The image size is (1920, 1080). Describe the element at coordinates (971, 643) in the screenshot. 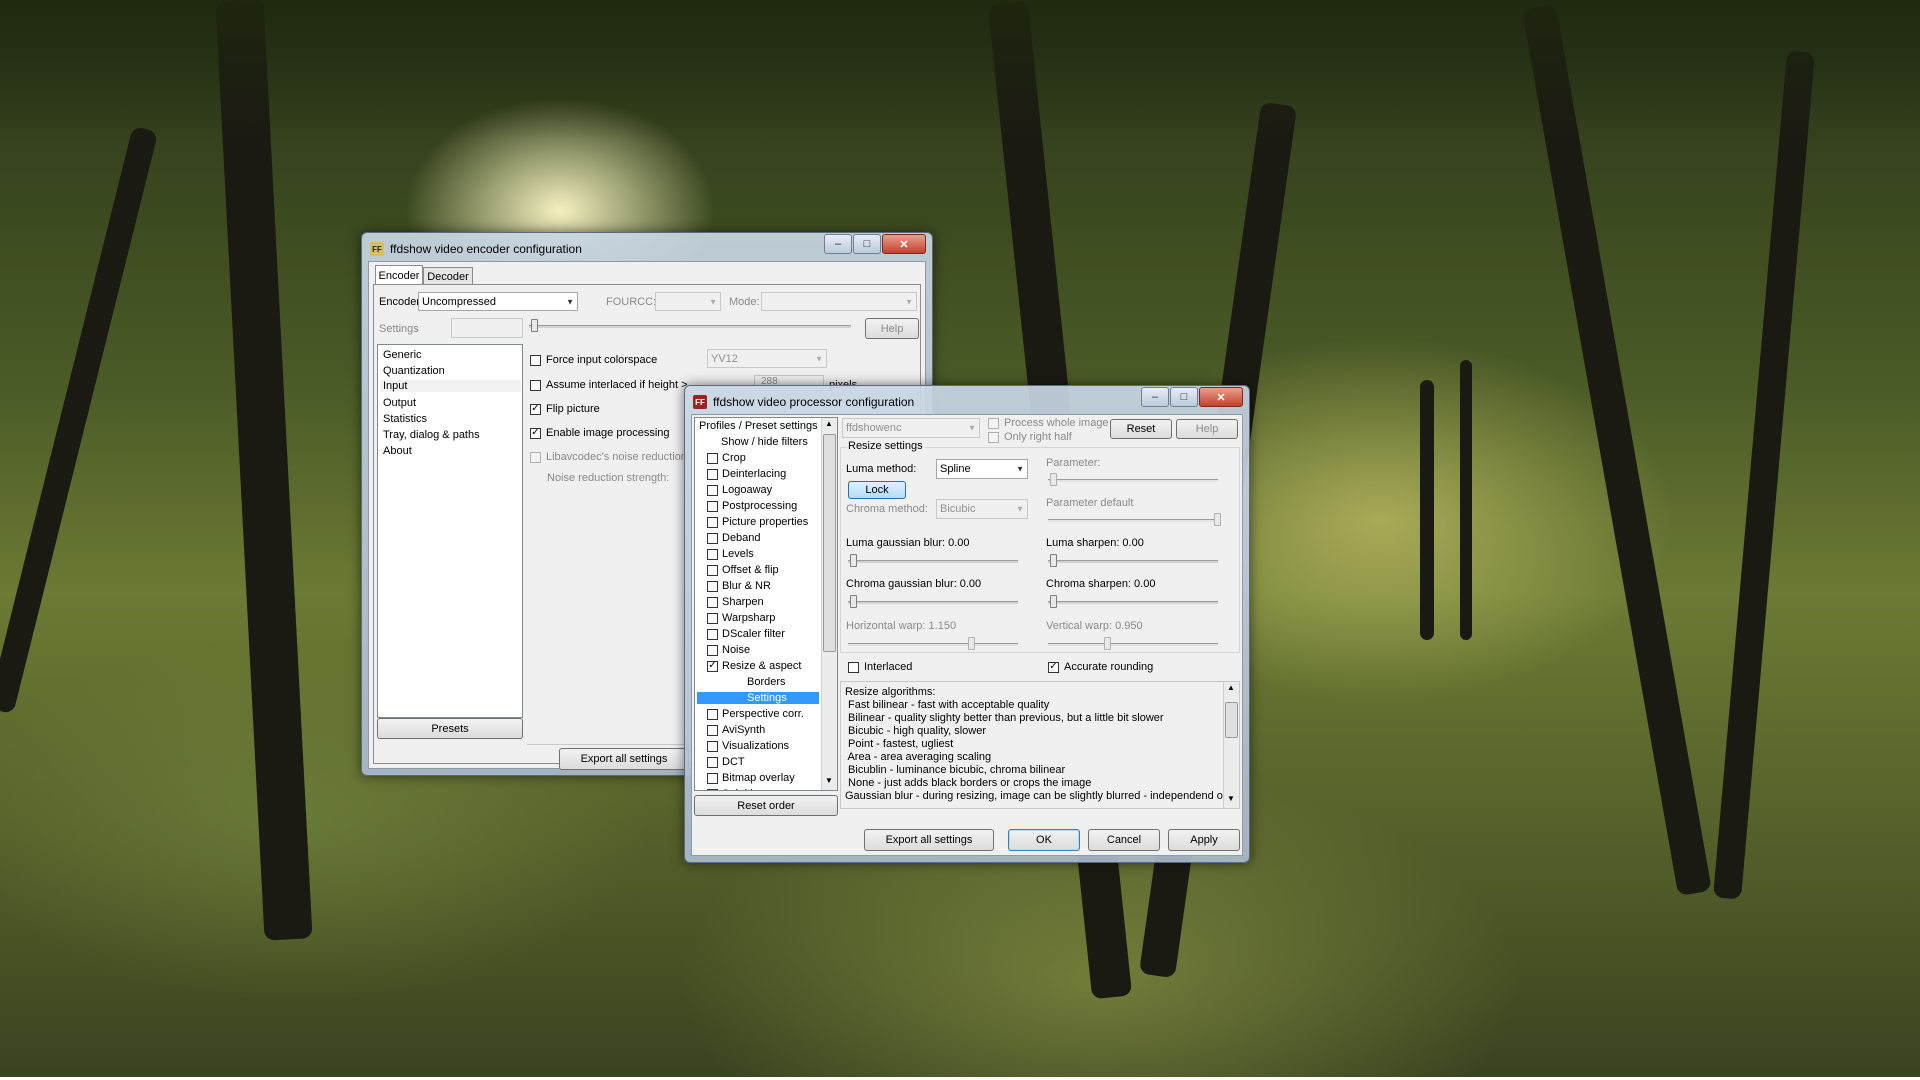

I see `horizontal-warp-slider-thumb` at that location.